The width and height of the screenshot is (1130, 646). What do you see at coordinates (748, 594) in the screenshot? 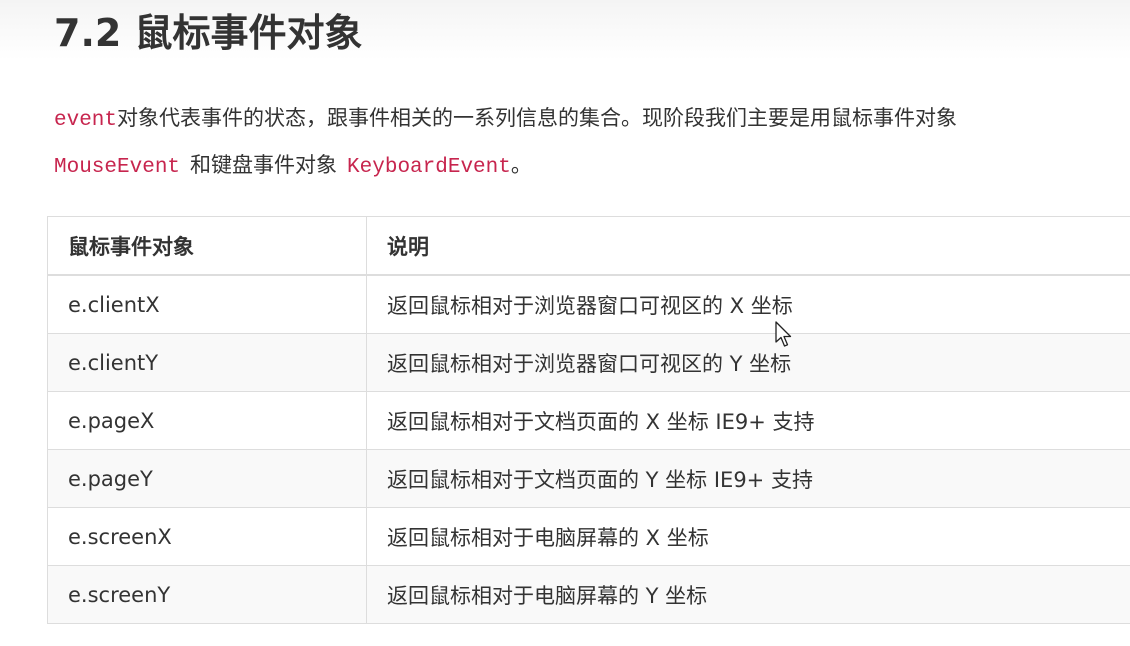
I see `property-description: 返回鼠标相对于电脑屏幕的 Y 坐标` at bounding box center [748, 594].